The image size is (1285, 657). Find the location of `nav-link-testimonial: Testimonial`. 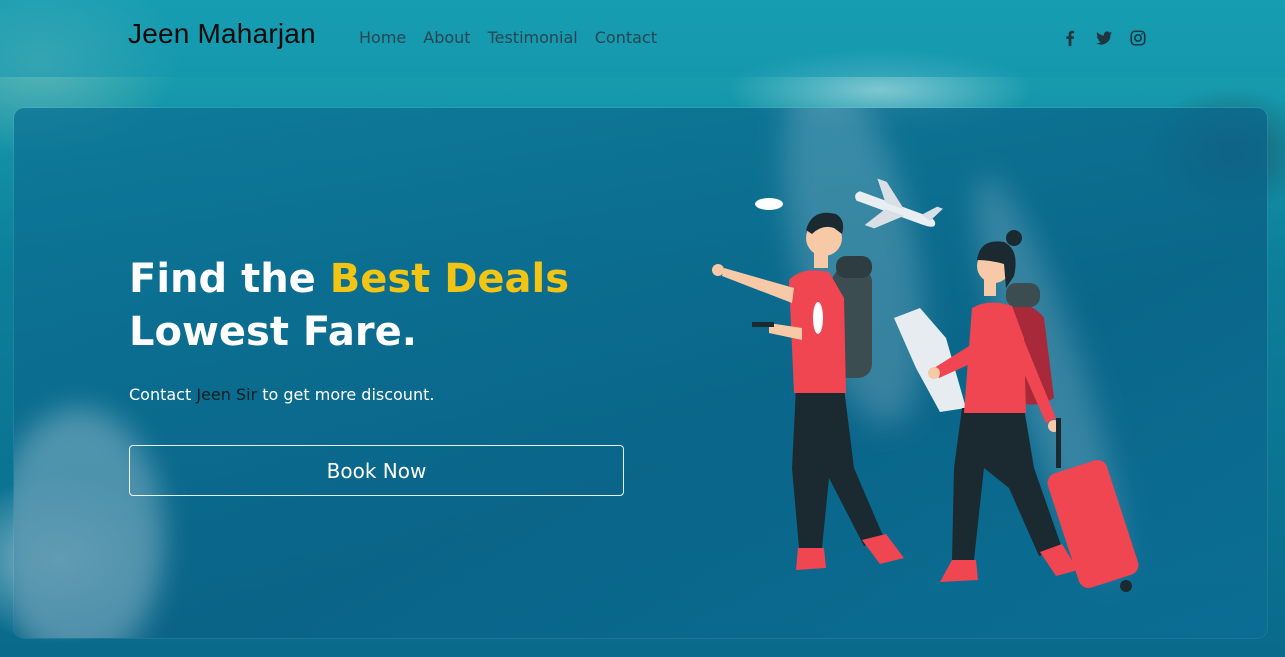

nav-link-testimonial: Testimonial is located at coordinates (533, 37).